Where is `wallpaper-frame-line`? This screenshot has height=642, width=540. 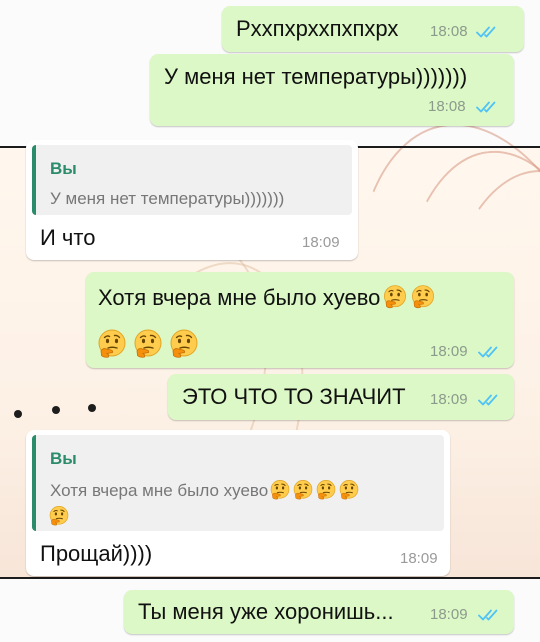
wallpaper-frame-line is located at coordinates (270, 578).